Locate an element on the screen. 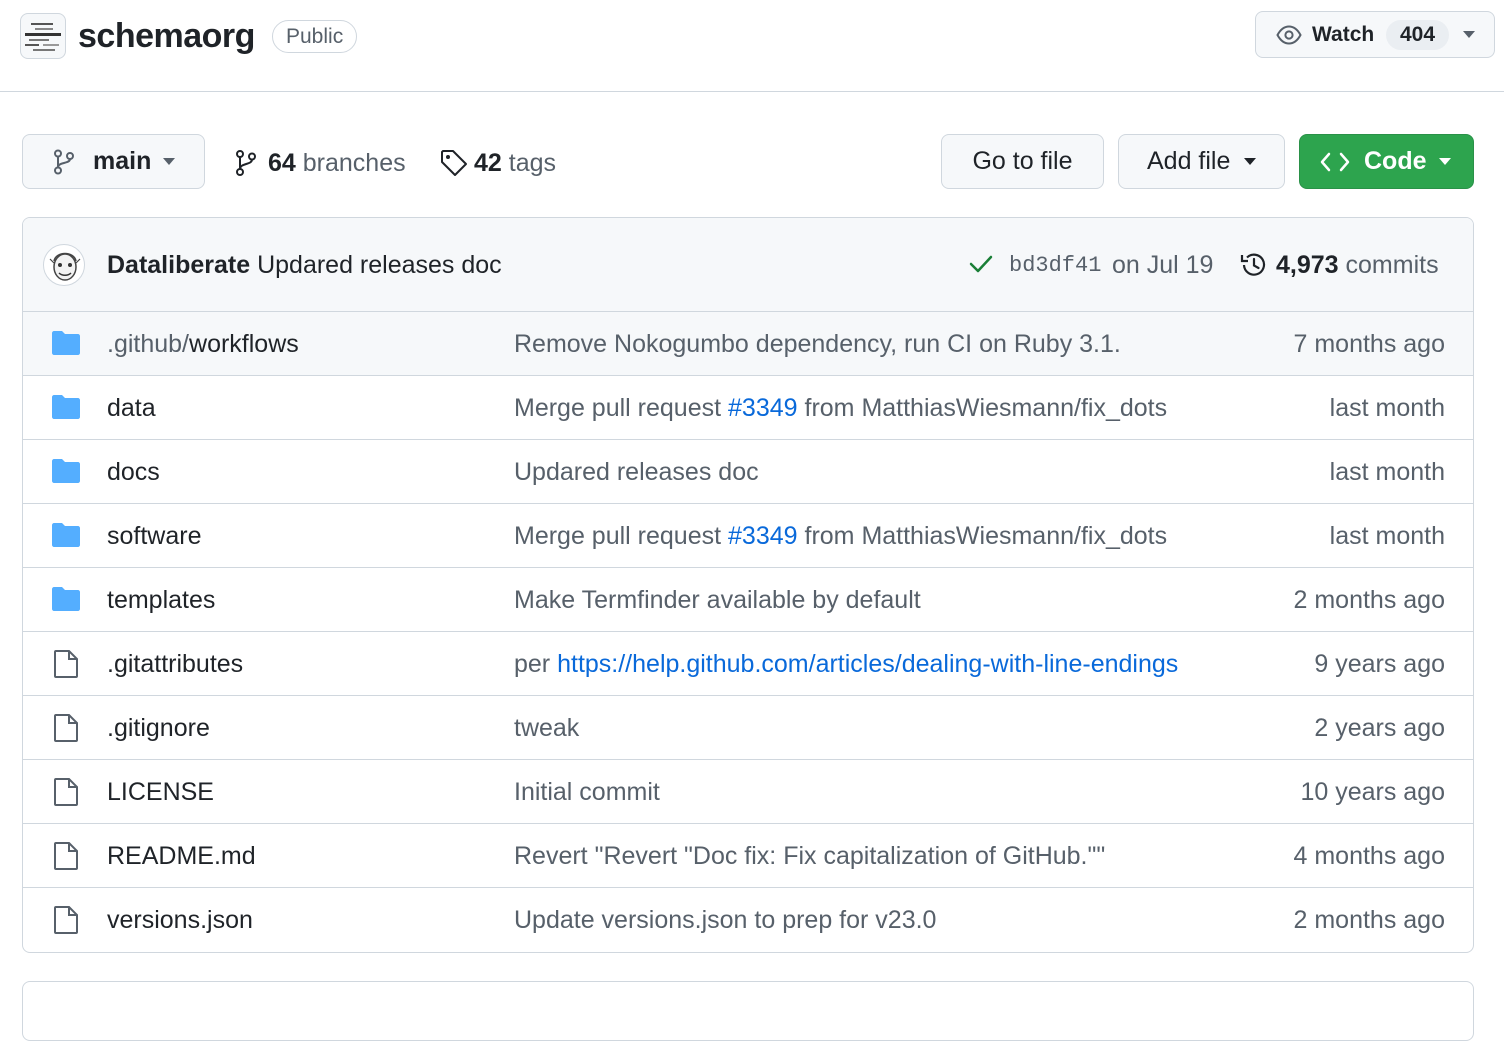 The height and width of the screenshot is (1041, 1504). file-updated-time: 9 years ago is located at coordinates (1379, 664).